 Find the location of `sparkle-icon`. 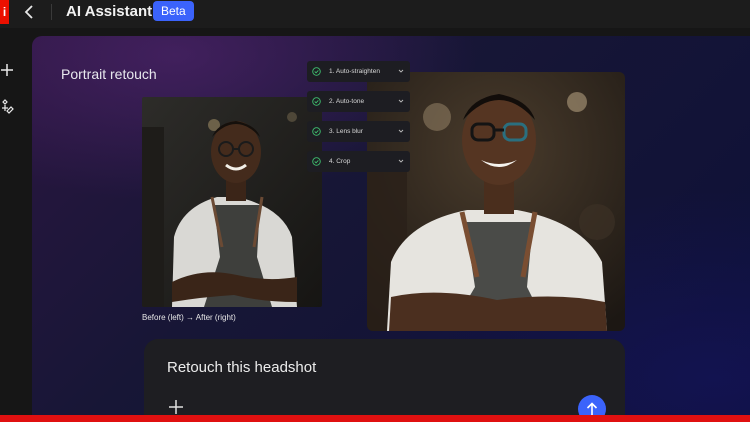

sparkle-icon is located at coordinates (7, 106).